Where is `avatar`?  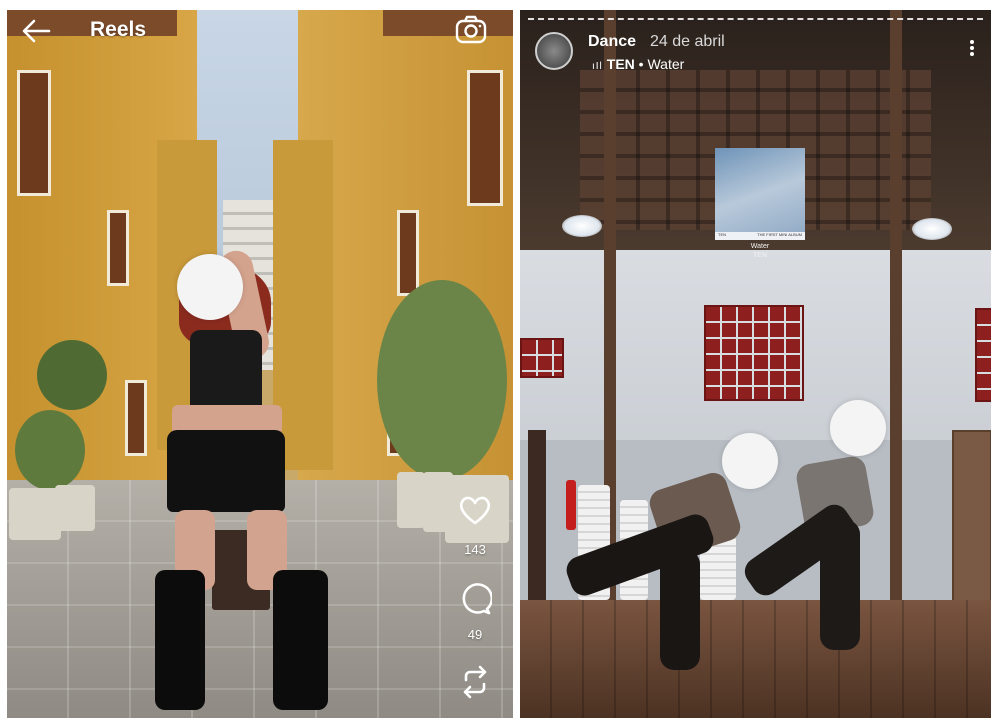
avatar is located at coordinates (554, 51).